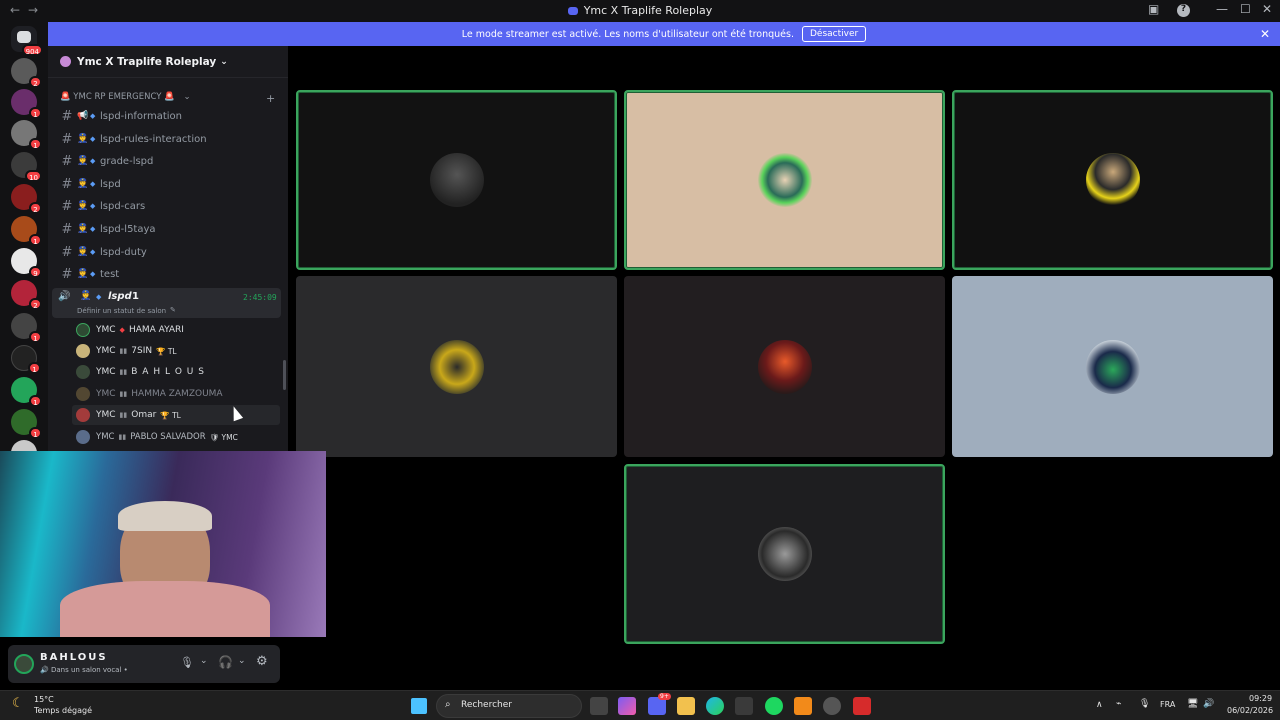 This screenshot has width=1280, height=720. I want to click on volume-icon: 🔊, so click(1208, 704).